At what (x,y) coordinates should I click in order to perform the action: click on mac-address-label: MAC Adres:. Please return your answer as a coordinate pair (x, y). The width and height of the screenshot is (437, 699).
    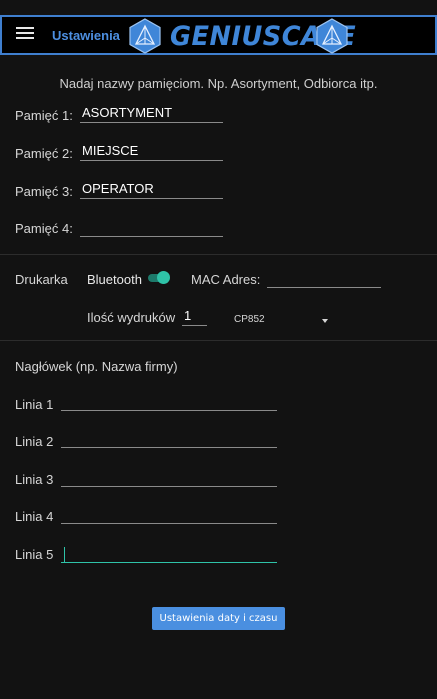
    Looking at the image, I should click on (226, 279).